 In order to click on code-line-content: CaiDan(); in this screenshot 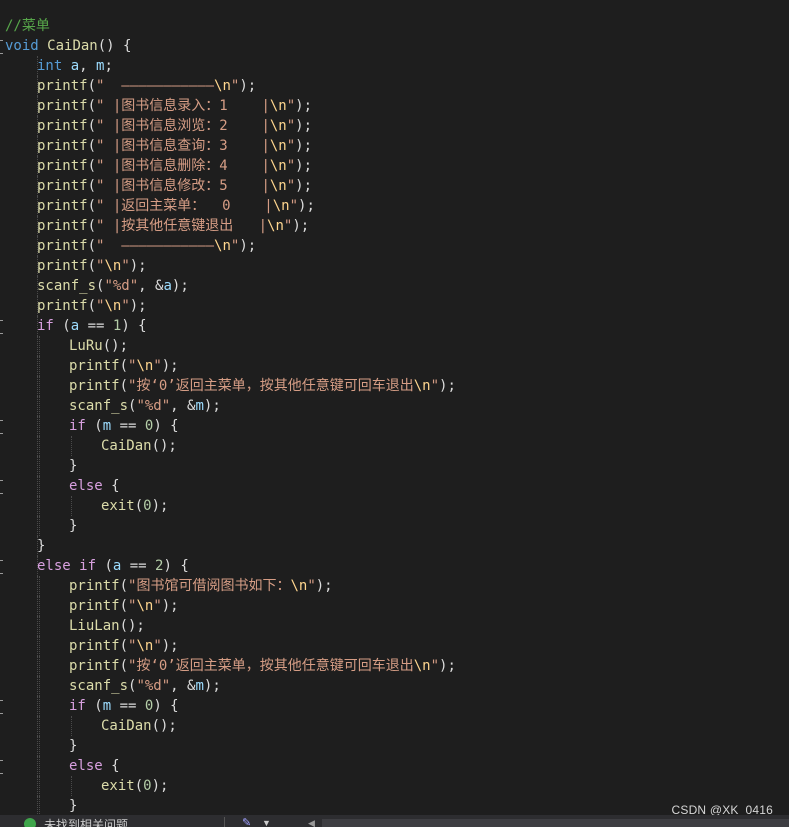, I will do `click(139, 446)`.